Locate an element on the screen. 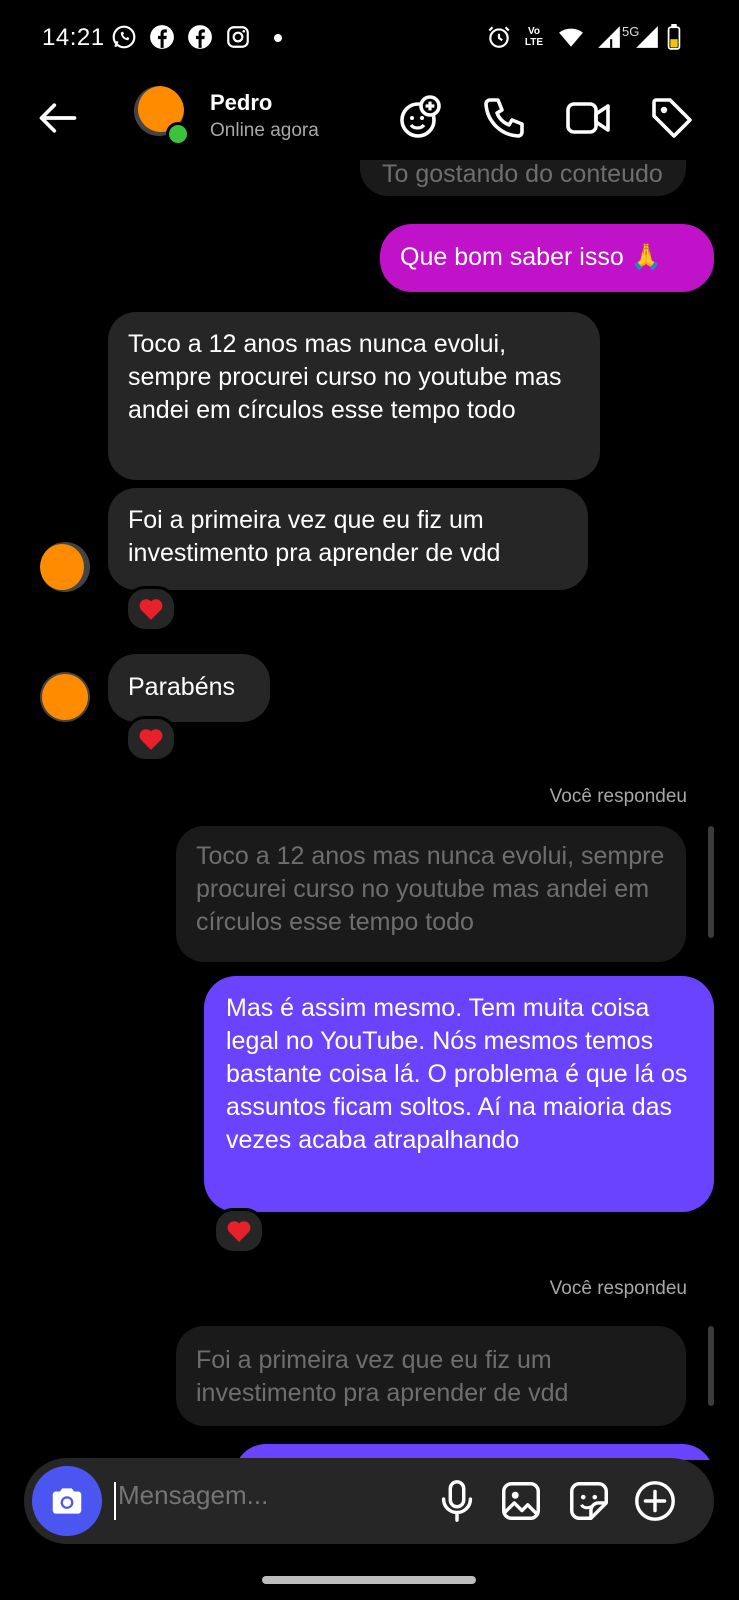 The height and width of the screenshot is (1600, 739). online-indicator is located at coordinates (178, 134).